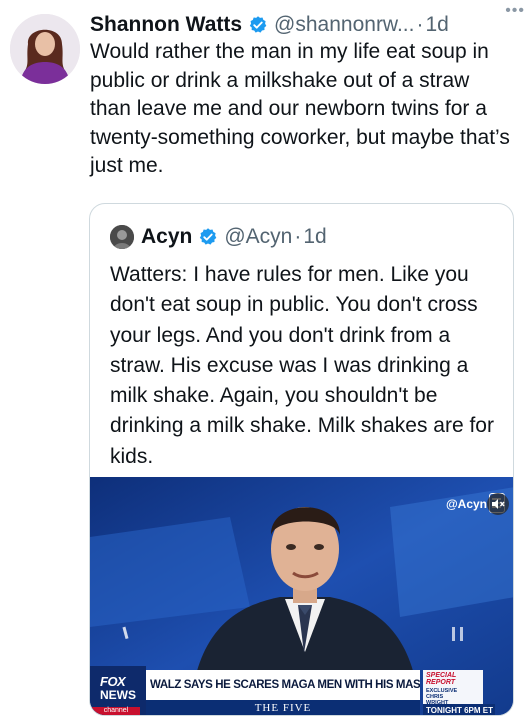 The image size is (525, 720). Describe the element at coordinates (166, 237) in the screenshot. I see `quote-author-name: Acyn` at that location.